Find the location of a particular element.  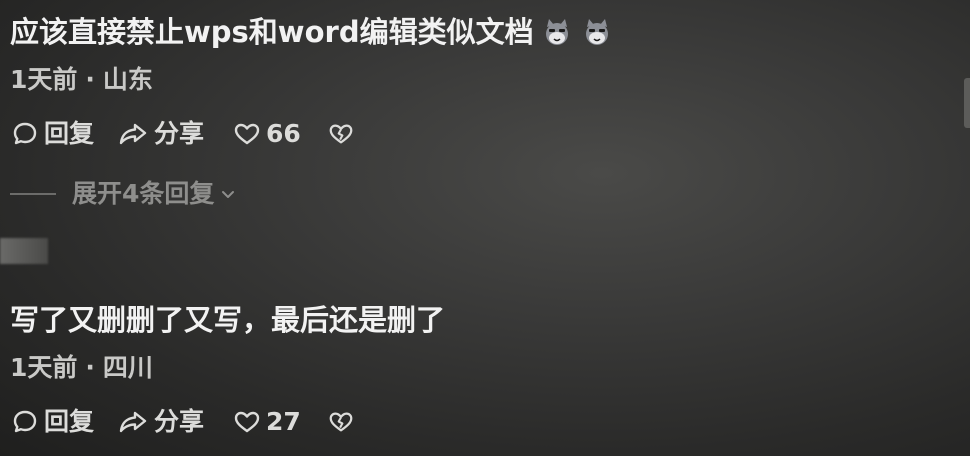

expand-replies-button: 展开4条回复 is located at coordinates (123, 194).